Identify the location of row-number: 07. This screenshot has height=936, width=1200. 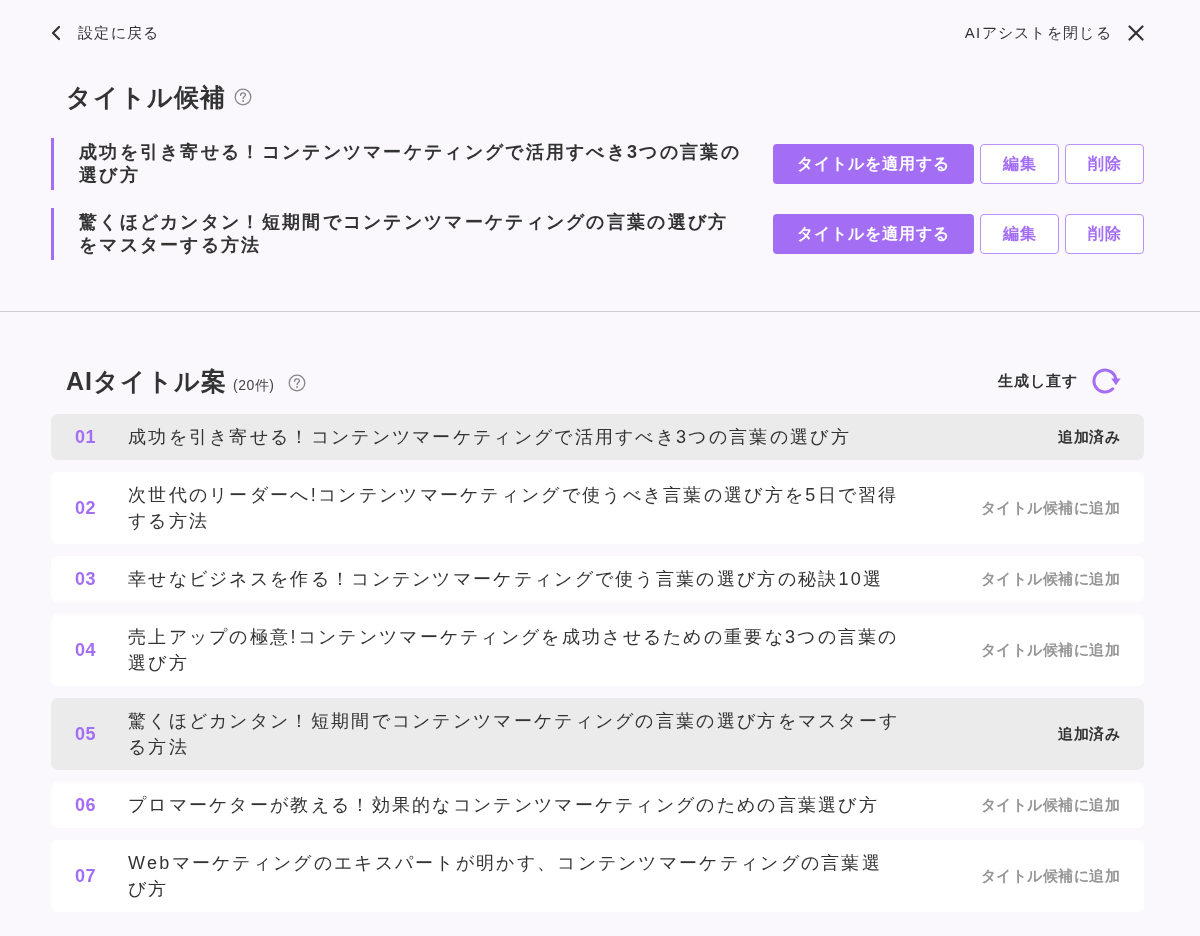
(86, 876).